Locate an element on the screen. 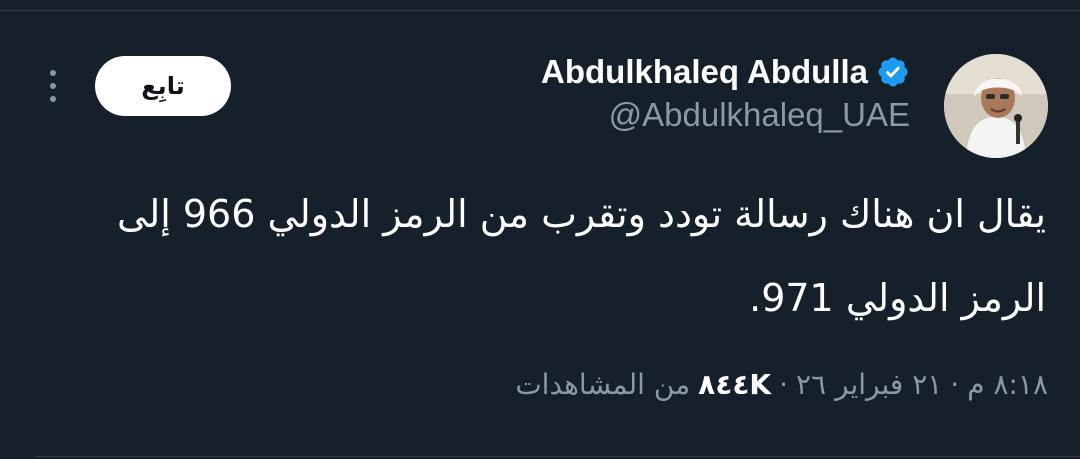 The width and height of the screenshot is (1080, 459). bottom-divider is located at coordinates (557, 456).